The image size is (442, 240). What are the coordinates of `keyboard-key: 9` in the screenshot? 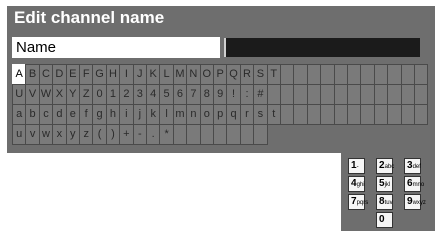 It's located at (220, 94).